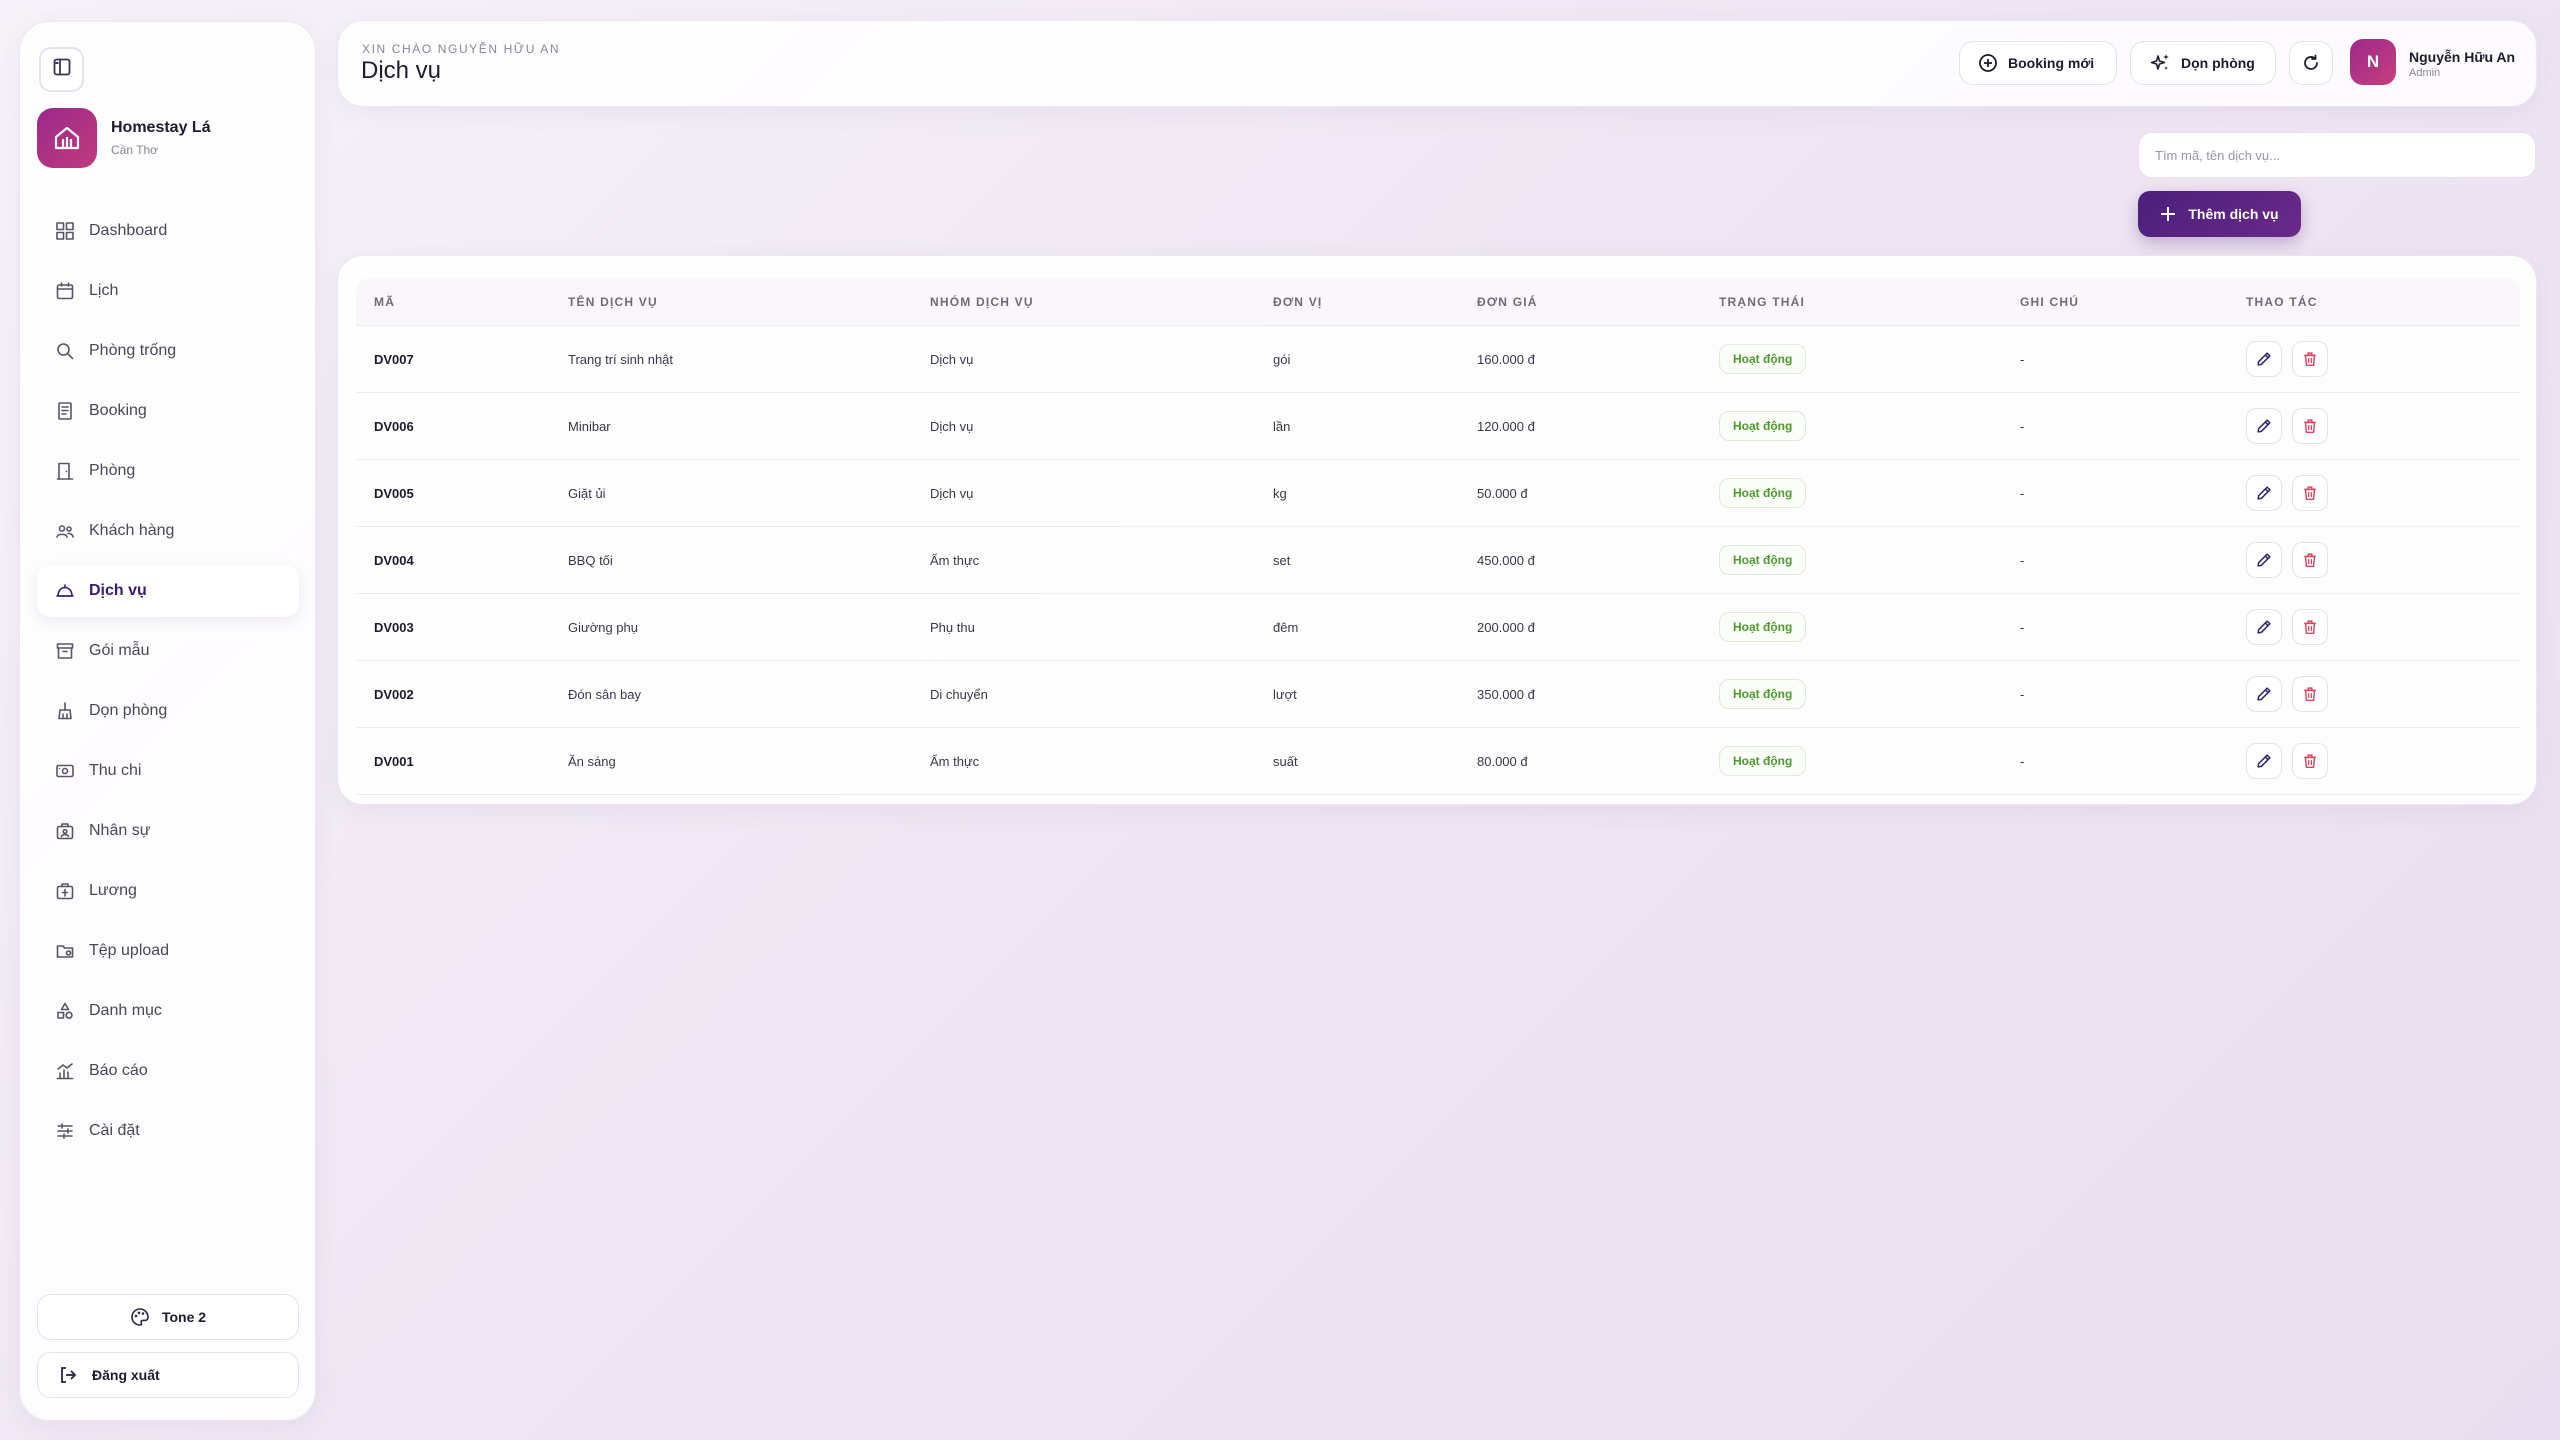 The width and height of the screenshot is (2560, 1440). Describe the element at coordinates (168, 411) in the screenshot. I see `sidebar-item-booking: Booking` at that location.